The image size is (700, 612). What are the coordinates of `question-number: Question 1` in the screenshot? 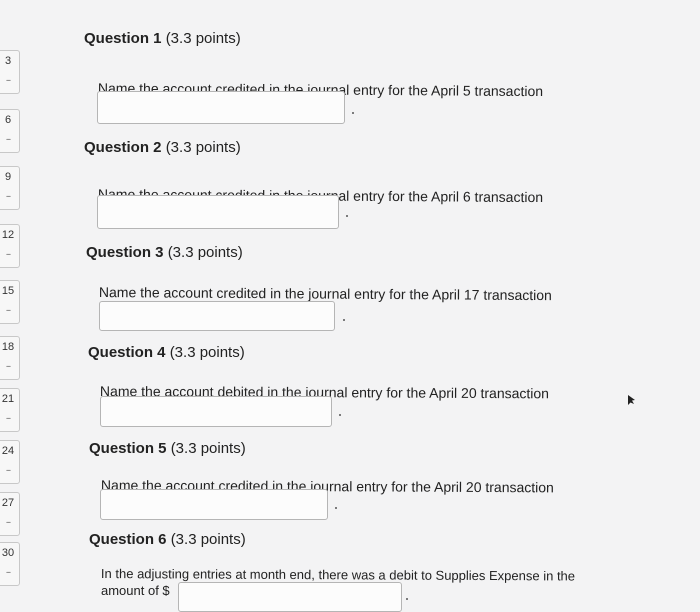 It's located at (123, 38).